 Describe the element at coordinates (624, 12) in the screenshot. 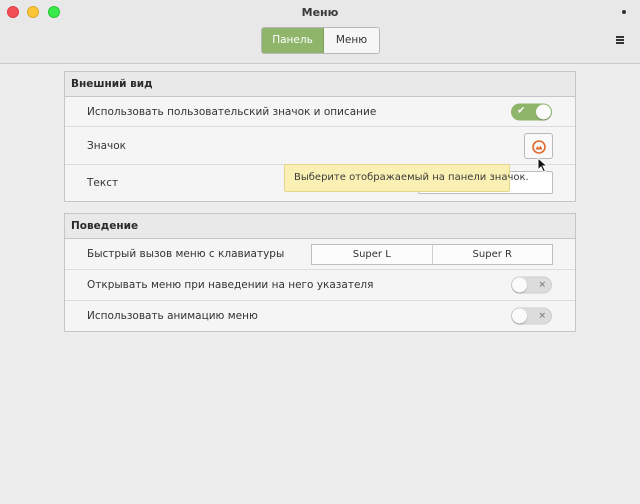

I see `window-menu-dot-icon` at that location.